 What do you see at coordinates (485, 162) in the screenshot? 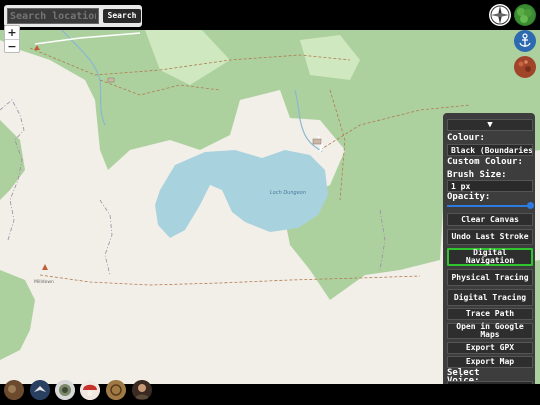
I see `custom-colour-label: Custom Colour:` at bounding box center [485, 162].